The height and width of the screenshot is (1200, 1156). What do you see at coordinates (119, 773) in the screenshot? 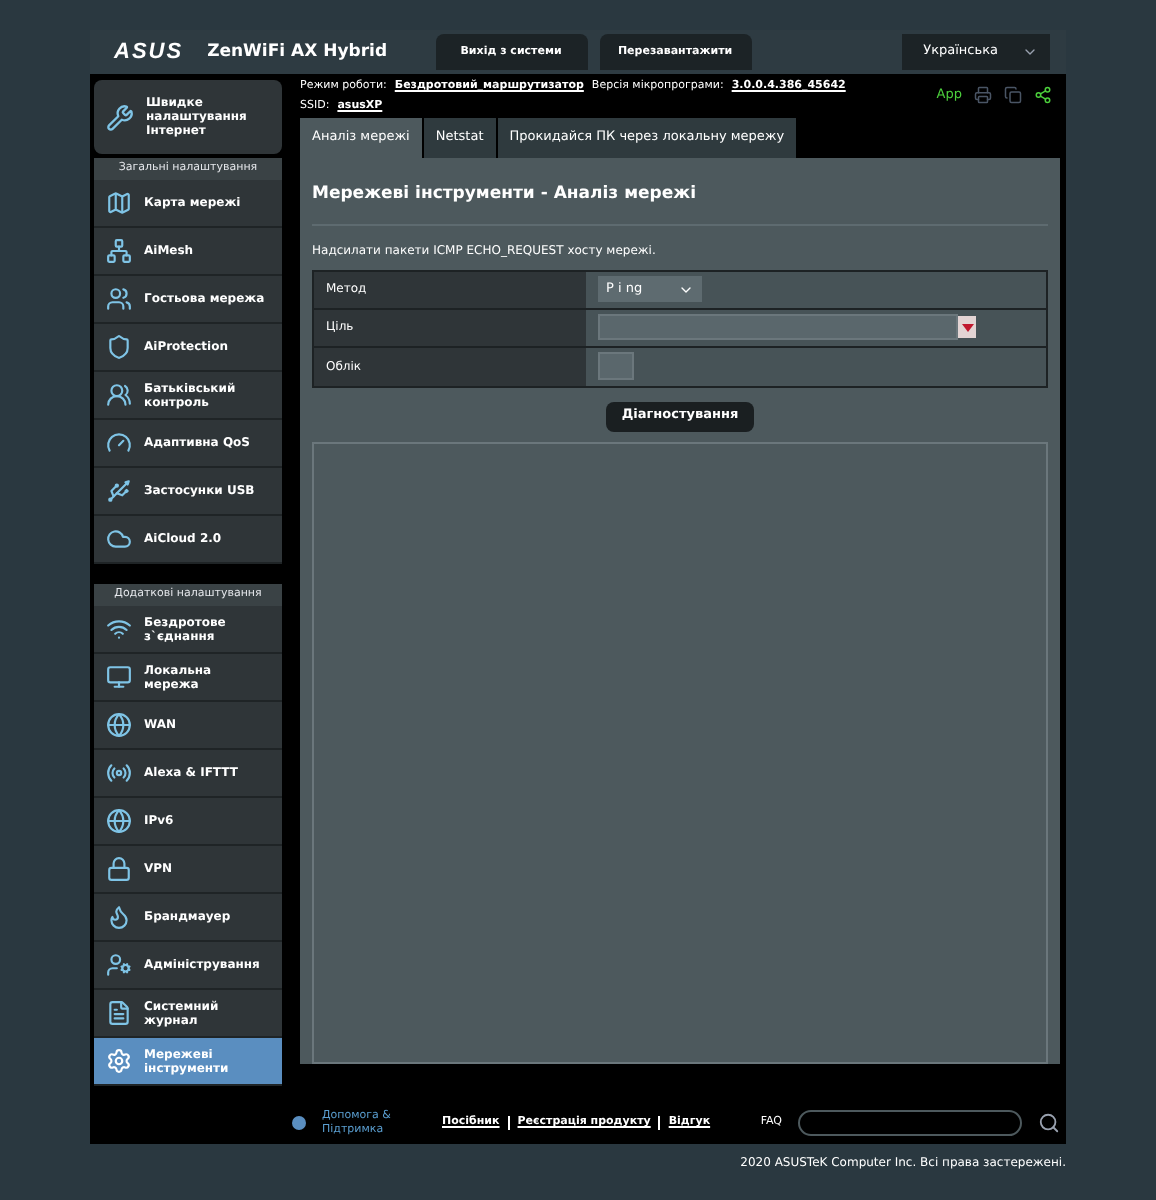
I see `antenna-icon` at bounding box center [119, 773].